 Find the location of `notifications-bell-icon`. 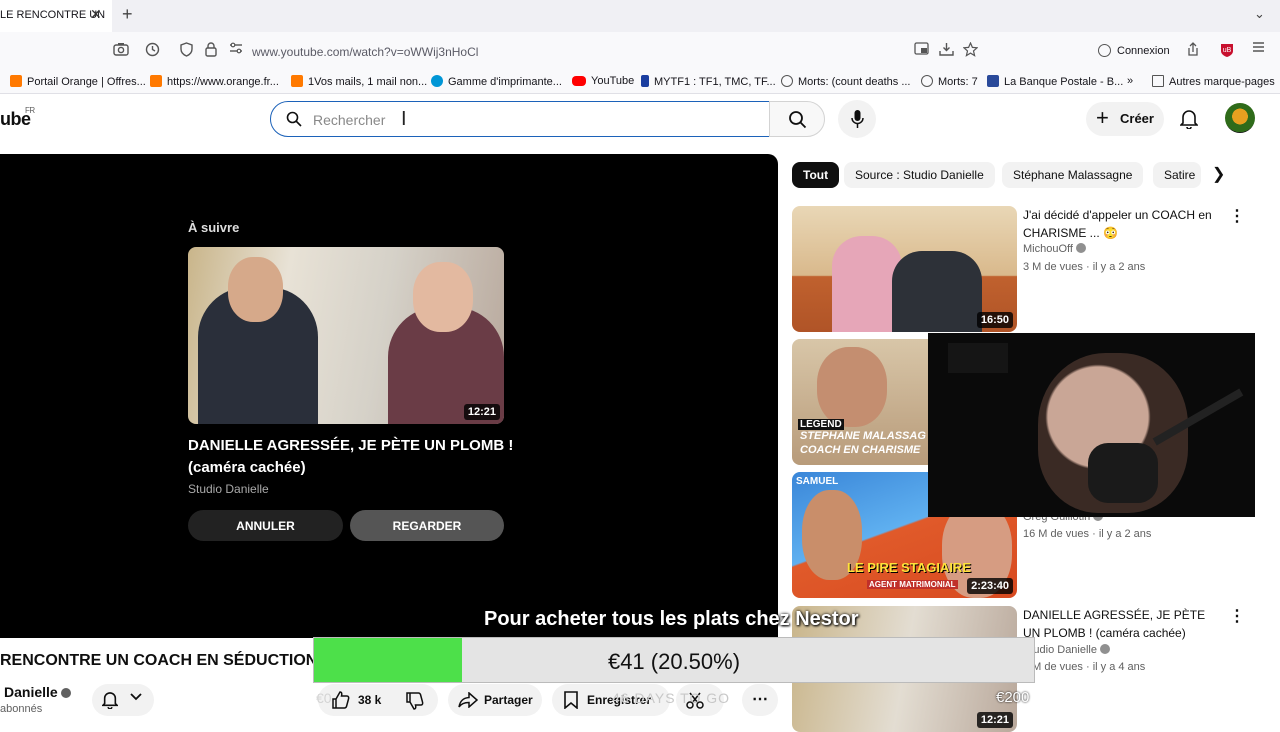

notifications-bell-icon is located at coordinates (1189, 119).